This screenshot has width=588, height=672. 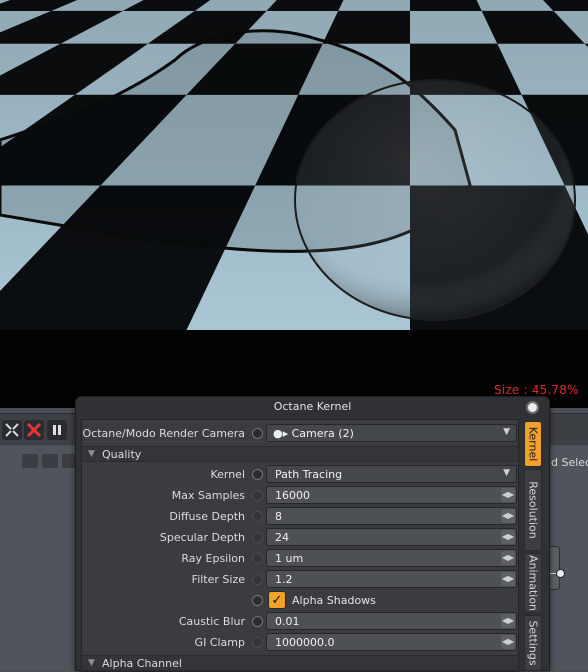 I want to click on camera-label: Octane/Modo Render Camera, so click(x=163, y=433).